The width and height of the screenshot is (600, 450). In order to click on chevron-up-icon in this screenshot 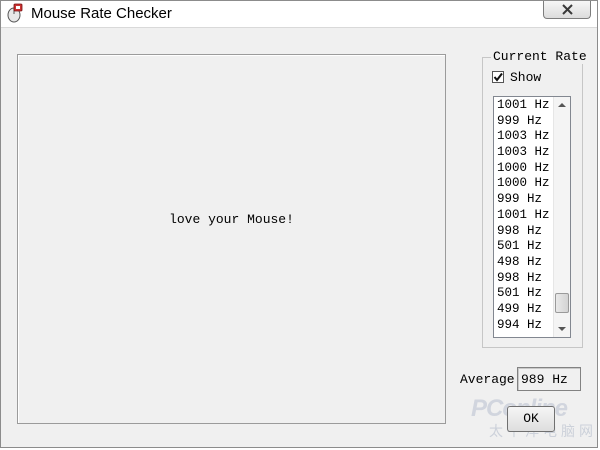, I will do `click(562, 105)`.